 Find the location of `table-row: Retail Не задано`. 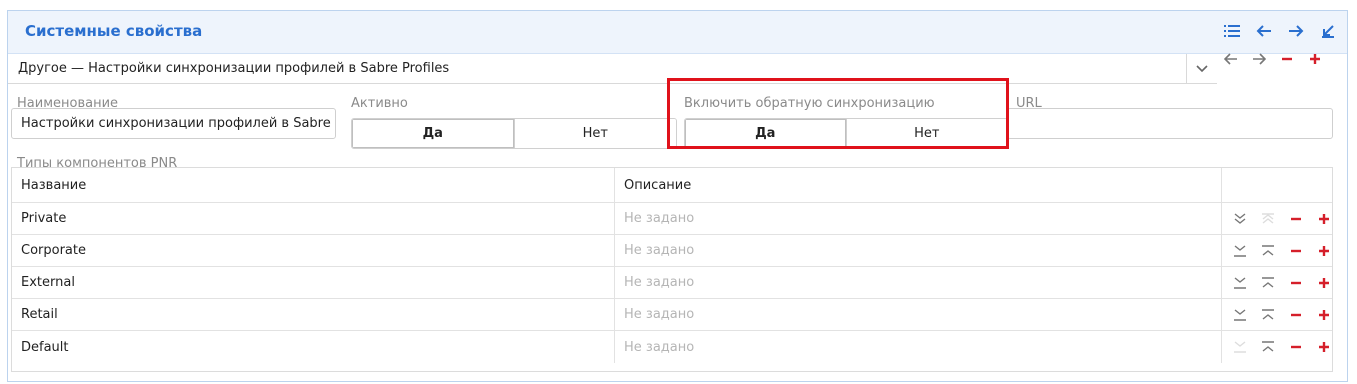

table-row: Retail Не задано is located at coordinates (672, 315).